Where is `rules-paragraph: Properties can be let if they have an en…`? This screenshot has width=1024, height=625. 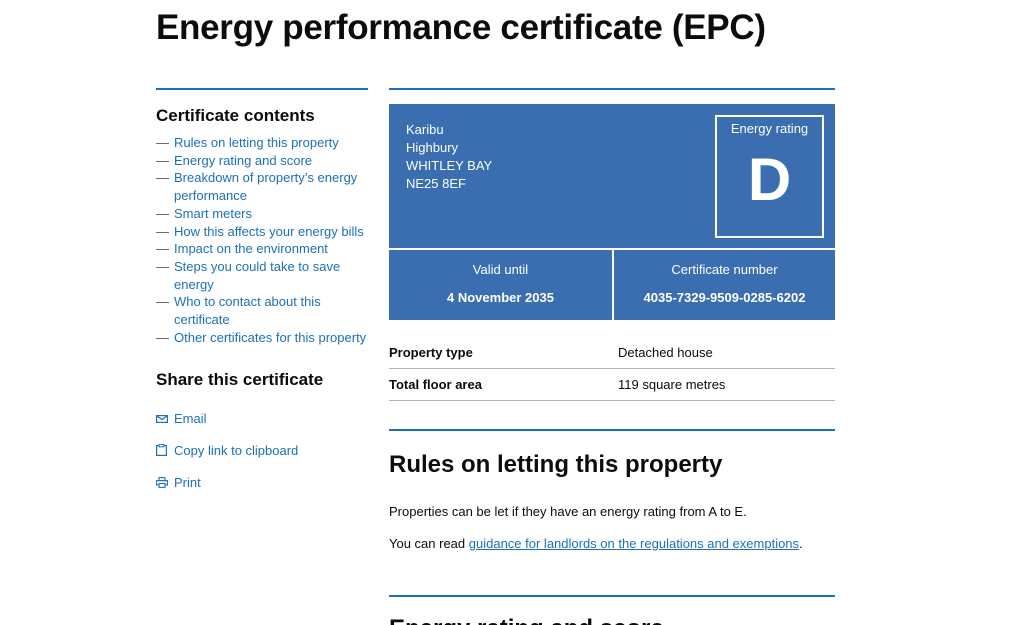 rules-paragraph: Properties can be let if they have an en… is located at coordinates (568, 511).